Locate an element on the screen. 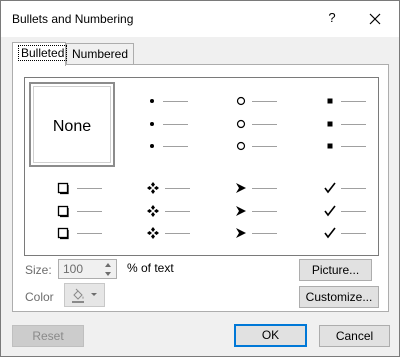 This screenshot has height=357, width=400. tab-bulleted-label: Bulleted is located at coordinates (43, 53).